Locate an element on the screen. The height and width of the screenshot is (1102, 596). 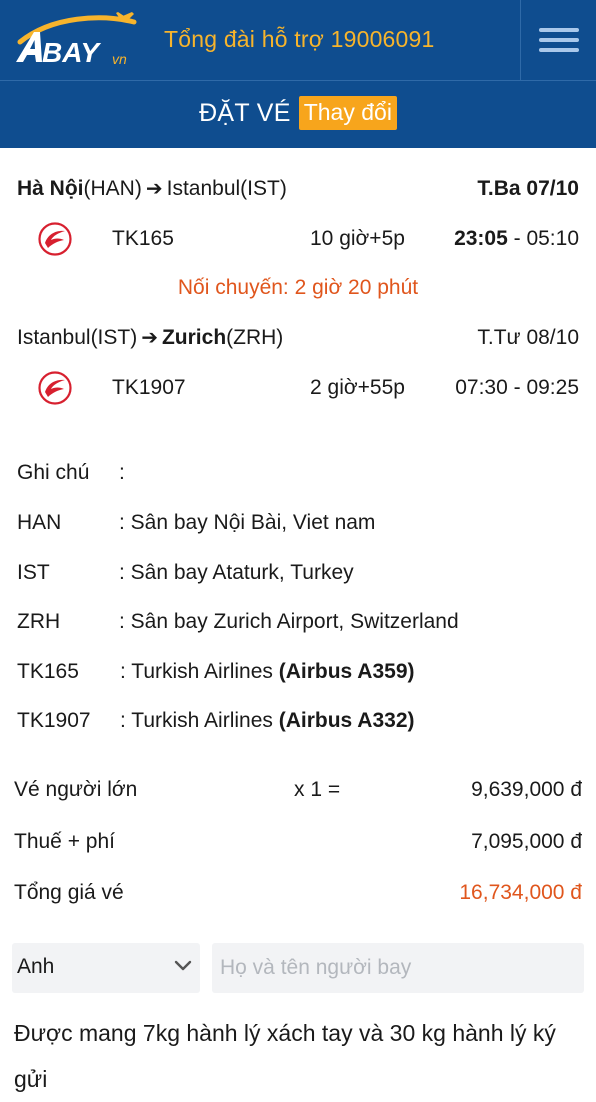
hamburger-menu-icon is located at coordinates (558, 40).